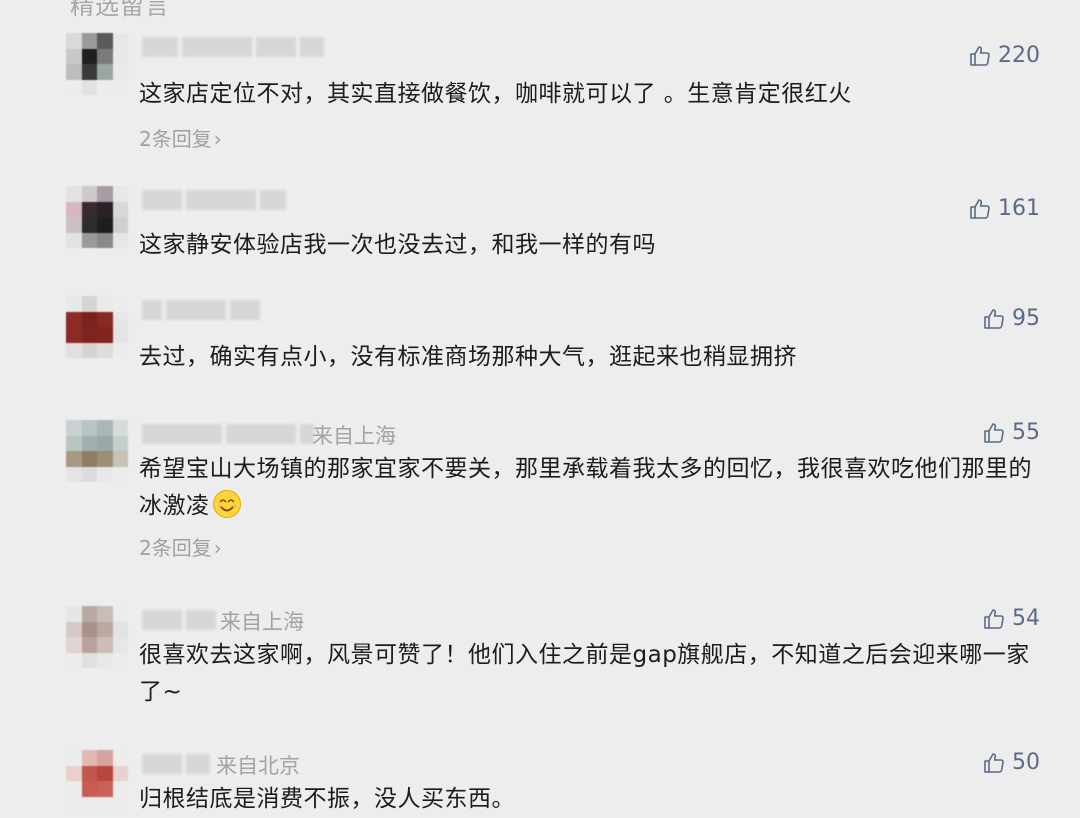 The width and height of the screenshot is (1080, 818). Describe the element at coordinates (1011, 762) in the screenshot. I see `like-button: 50` at that location.